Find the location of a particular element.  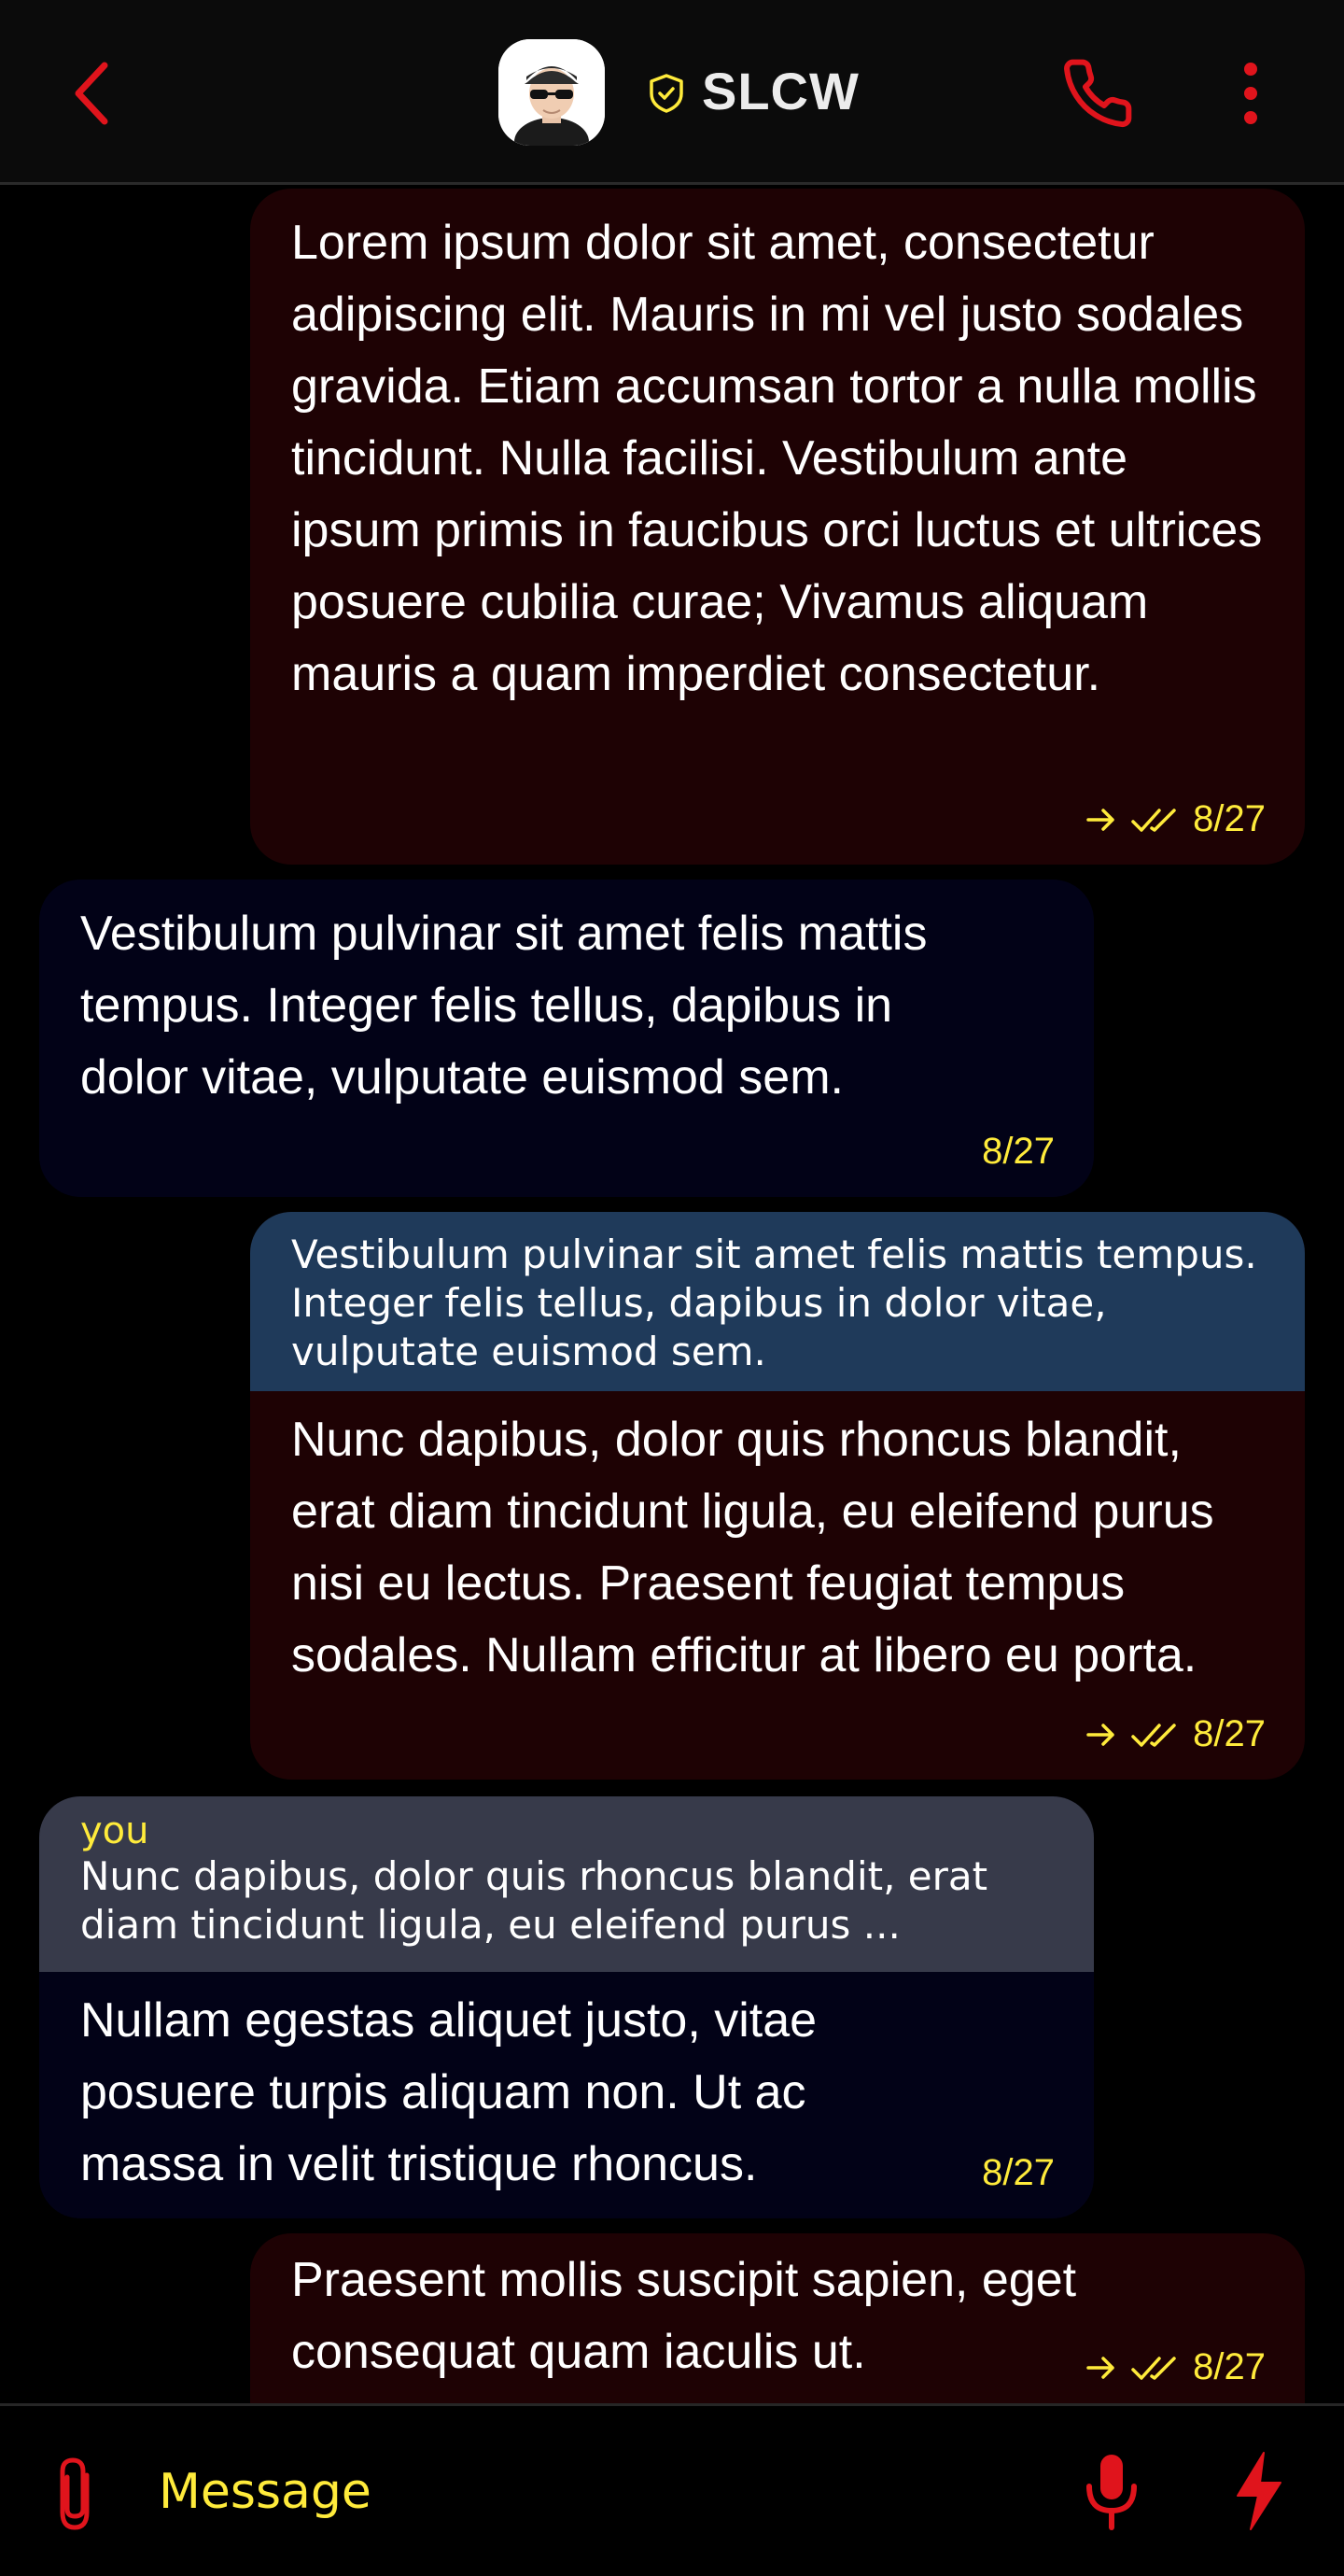

message-composer is located at coordinates (672, 2489).